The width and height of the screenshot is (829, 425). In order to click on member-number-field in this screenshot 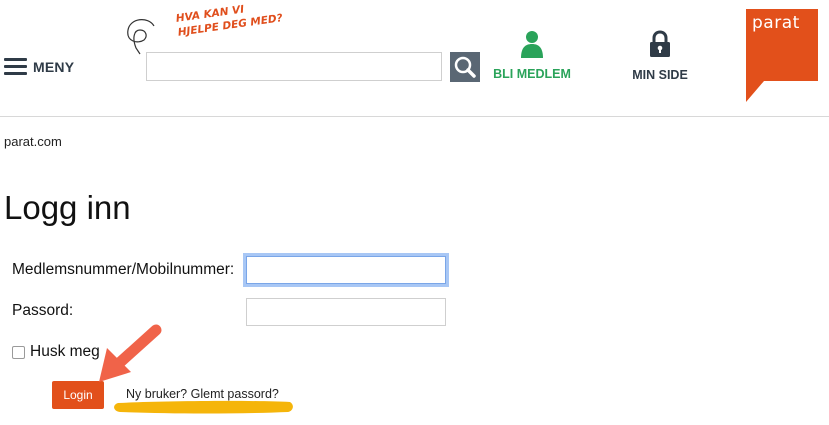, I will do `click(346, 270)`.